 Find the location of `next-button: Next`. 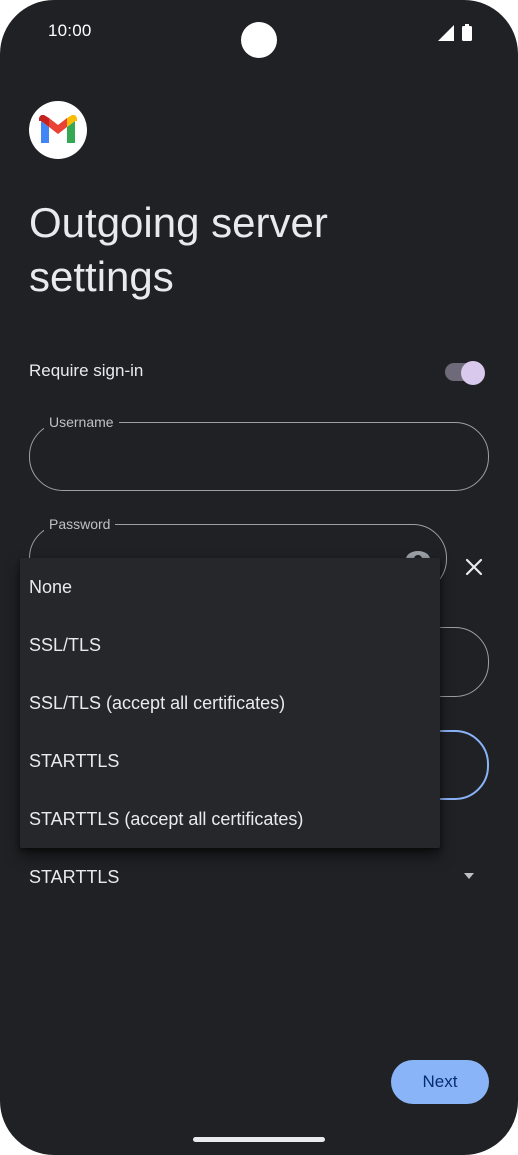

next-button: Next is located at coordinates (440, 1082).